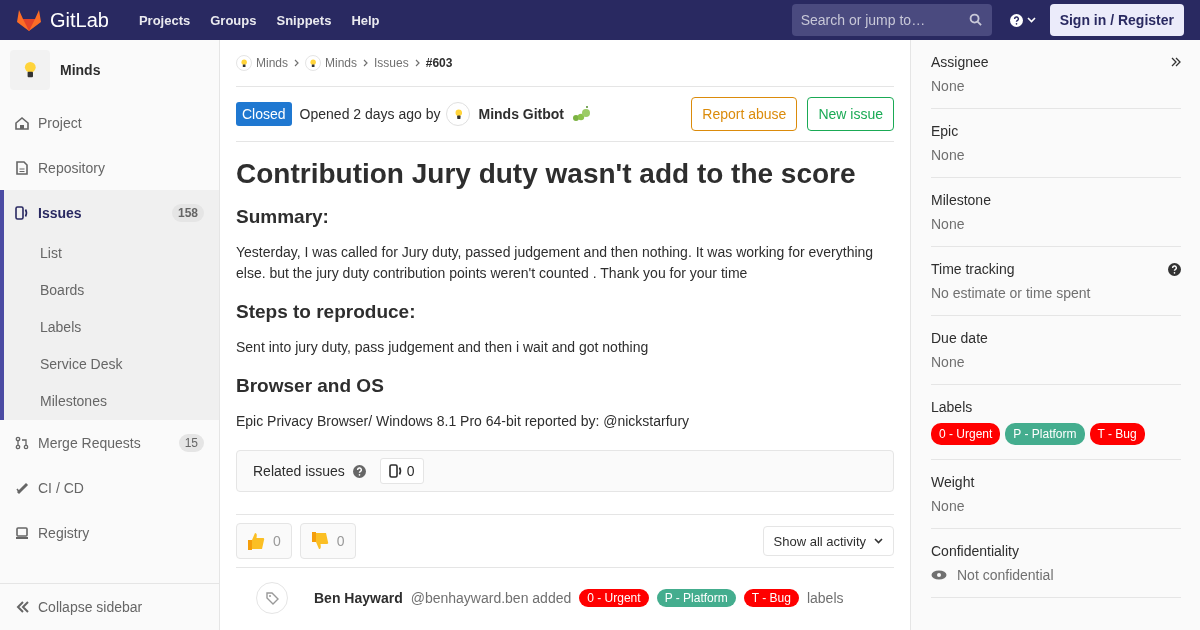  What do you see at coordinates (310, 386) in the screenshot?
I see `section-heading: Browser and OS` at bounding box center [310, 386].